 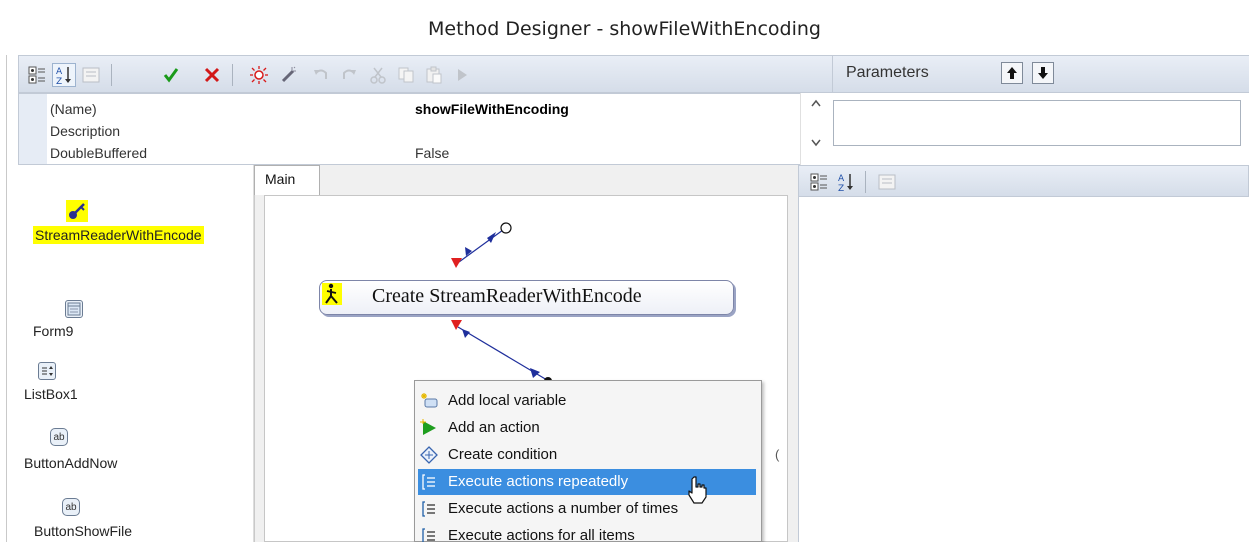 What do you see at coordinates (429, 509) in the screenshot?
I see `loop-count-icon` at bounding box center [429, 509].